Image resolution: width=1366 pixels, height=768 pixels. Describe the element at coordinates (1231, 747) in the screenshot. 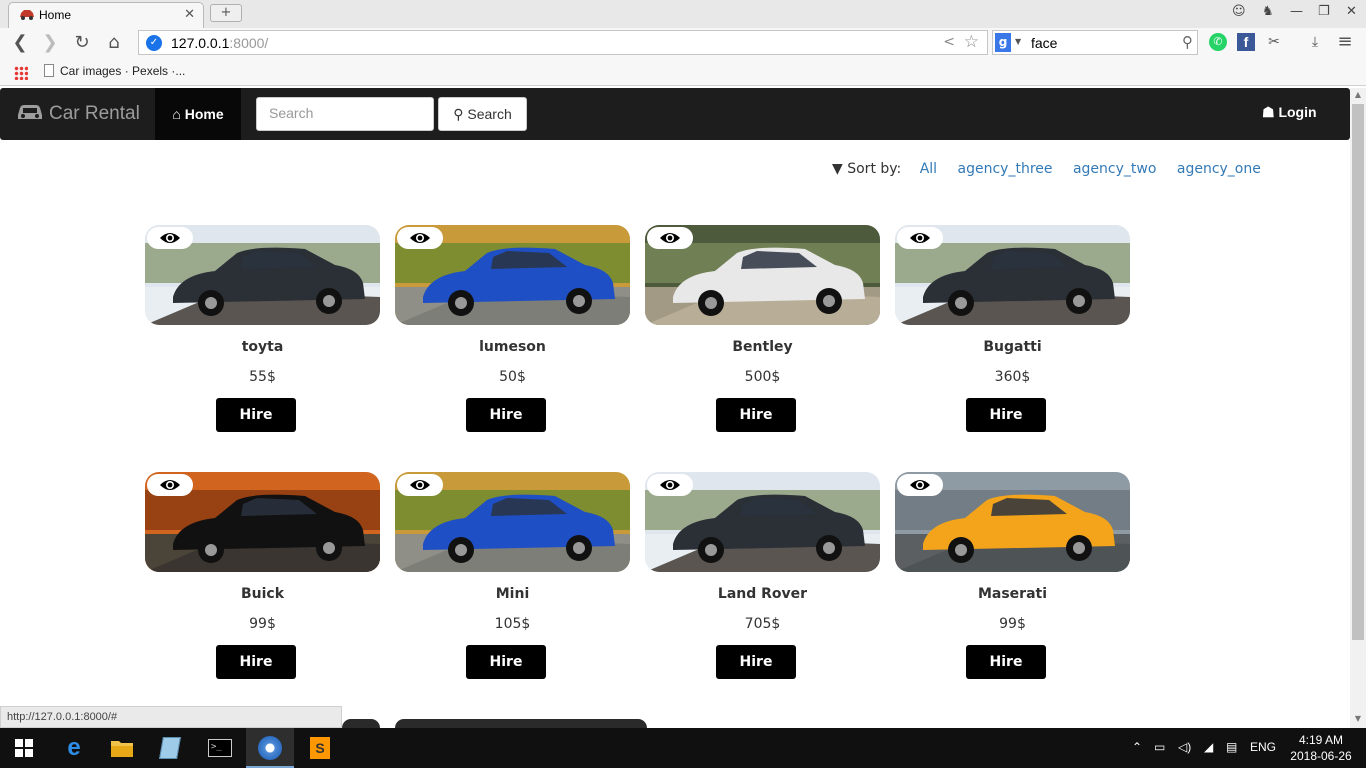

I see `notification-icon: ▤` at that location.